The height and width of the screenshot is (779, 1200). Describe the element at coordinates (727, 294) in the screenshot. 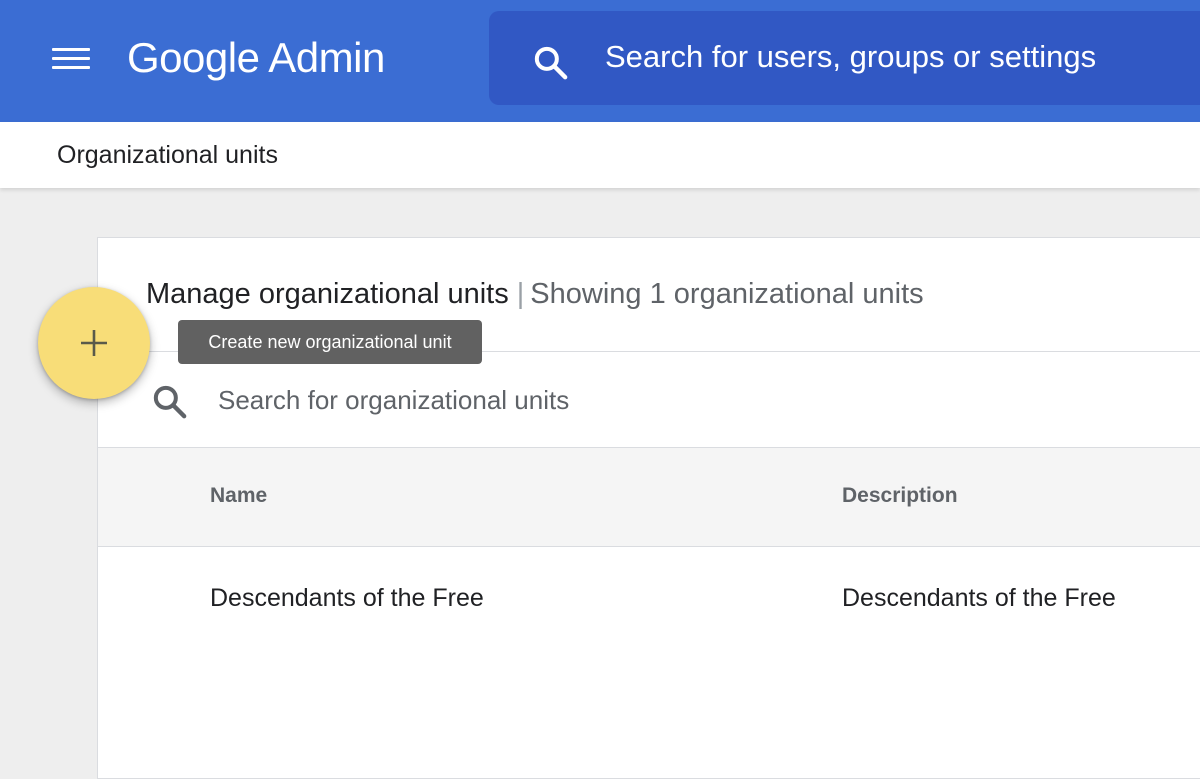

I see `unit-count-text: Showing 1 organizational units` at that location.